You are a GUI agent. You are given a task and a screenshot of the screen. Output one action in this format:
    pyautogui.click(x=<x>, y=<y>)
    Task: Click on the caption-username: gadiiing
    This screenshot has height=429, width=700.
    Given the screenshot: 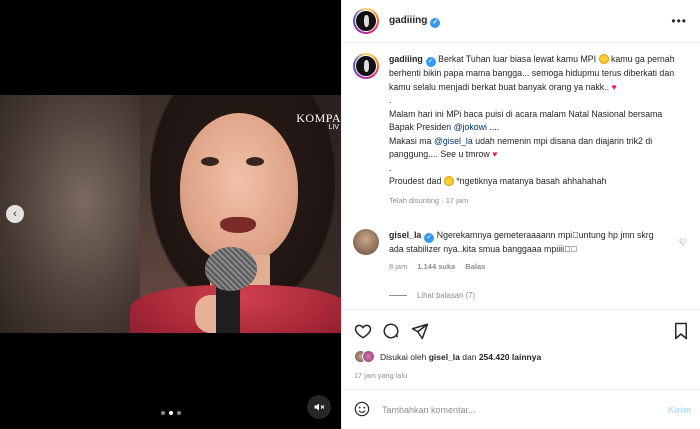 What is the action you would take?
    pyautogui.click(x=406, y=59)
    